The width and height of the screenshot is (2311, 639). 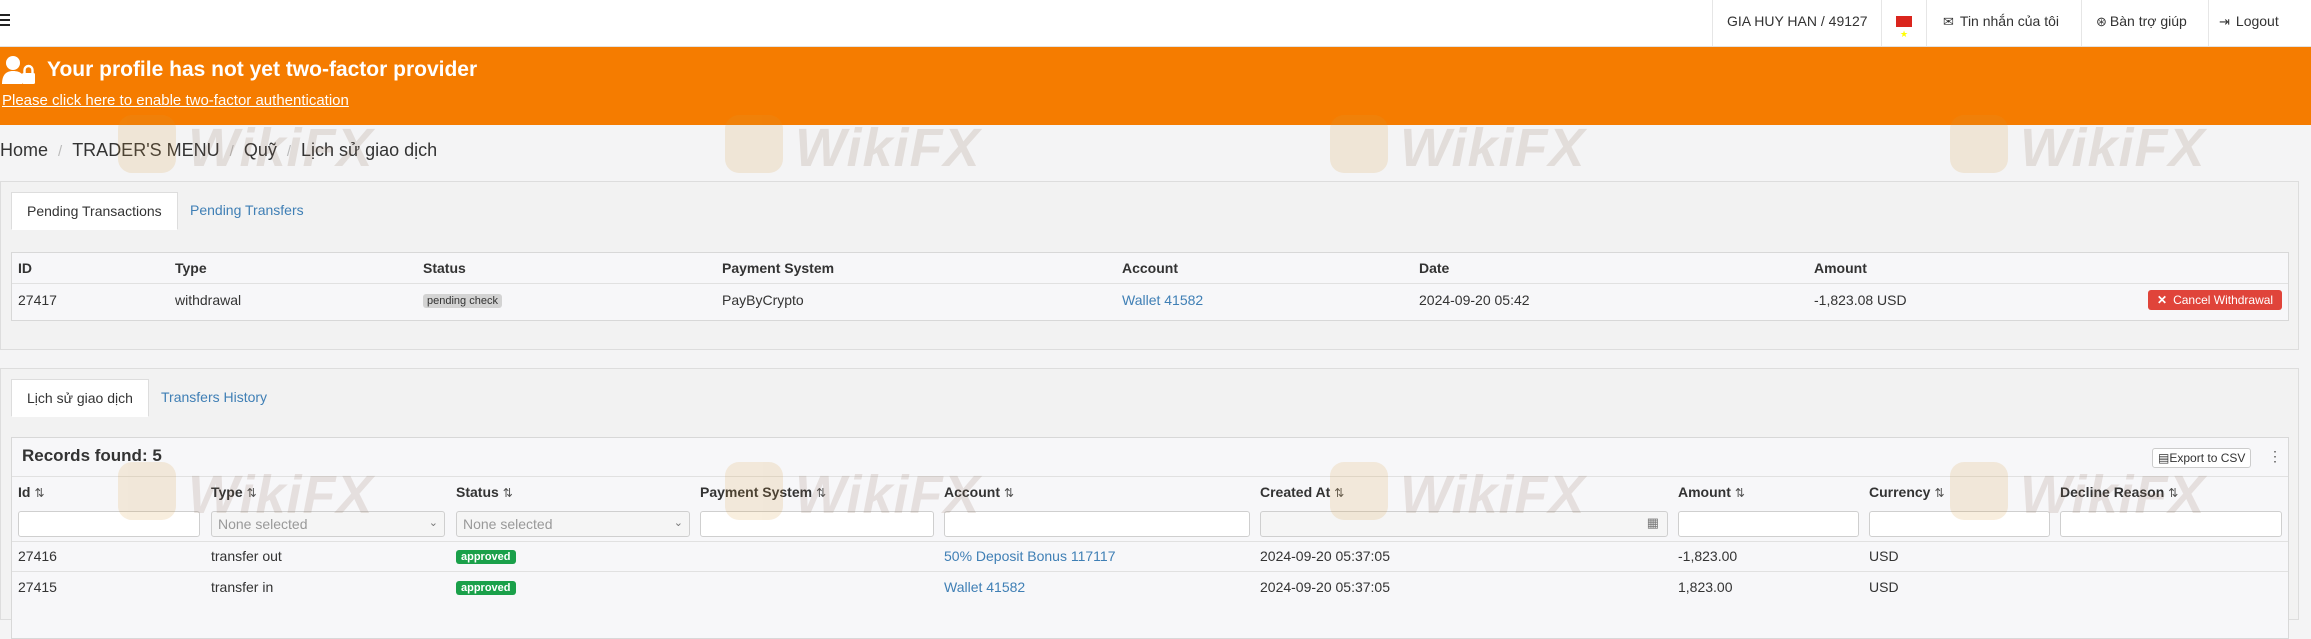 I want to click on col-decline-reason: Decline Reason ⇅, so click(x=2119, y=492).